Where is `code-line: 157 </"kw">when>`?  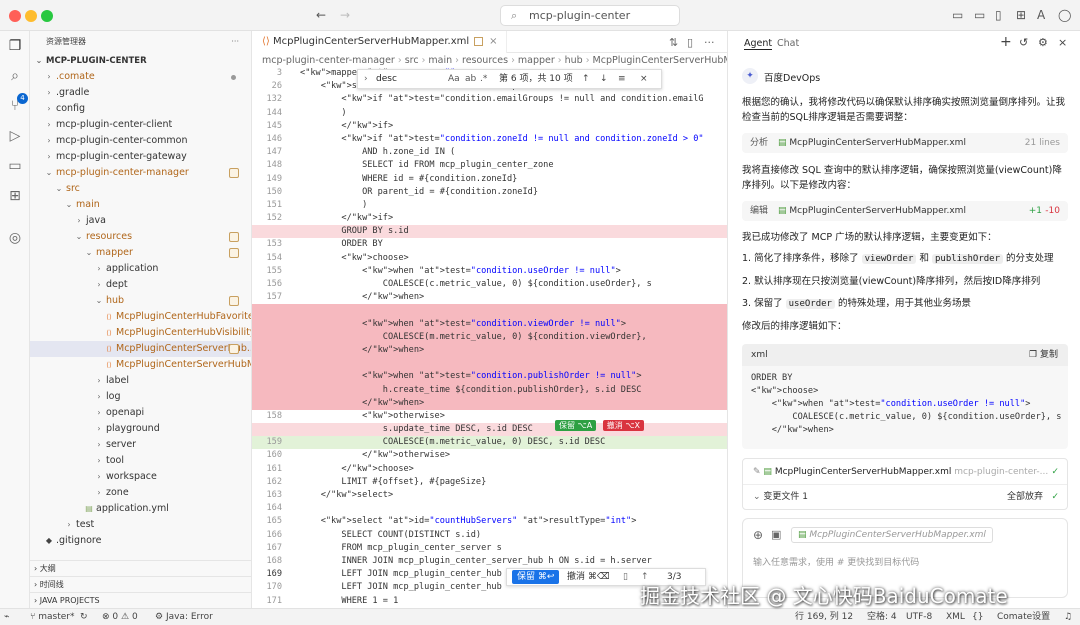
code-line: 157 </"kw">when> is located at coordinates (489, 297).